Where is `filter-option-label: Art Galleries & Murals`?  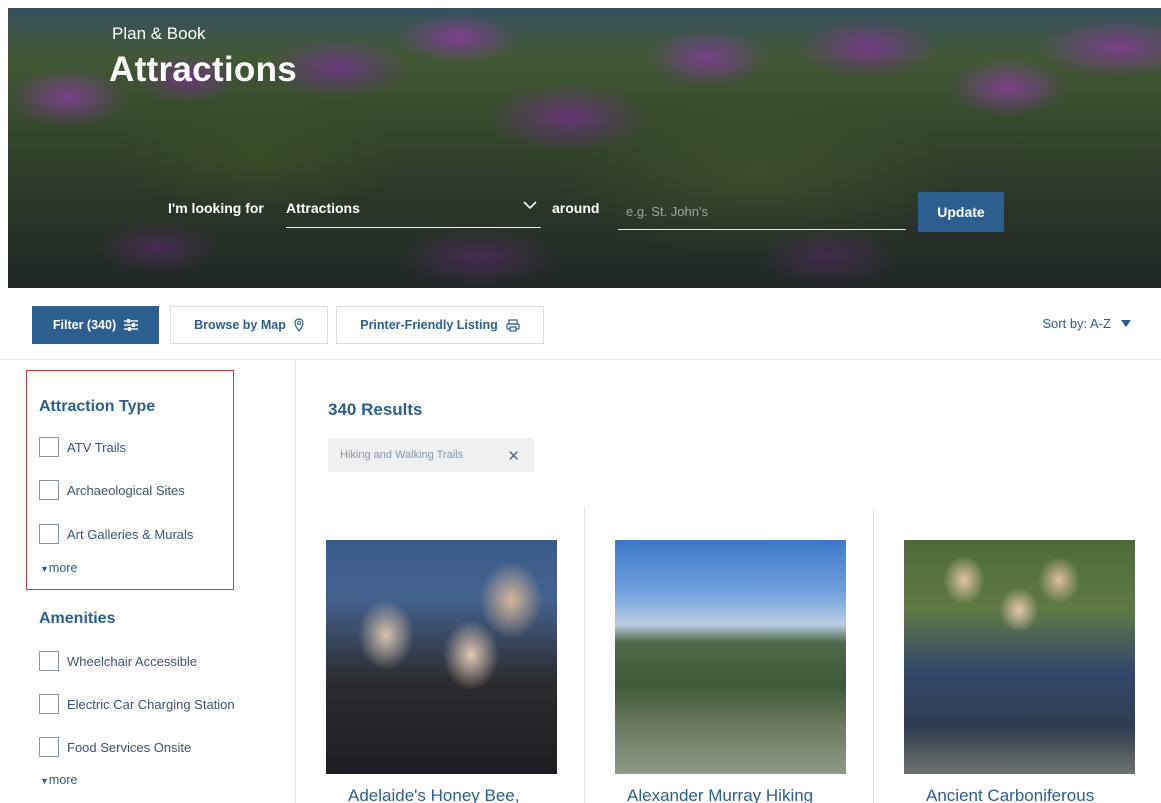 filter-option-label: Art Galleries & Murals is located at coordinates (130, 534).